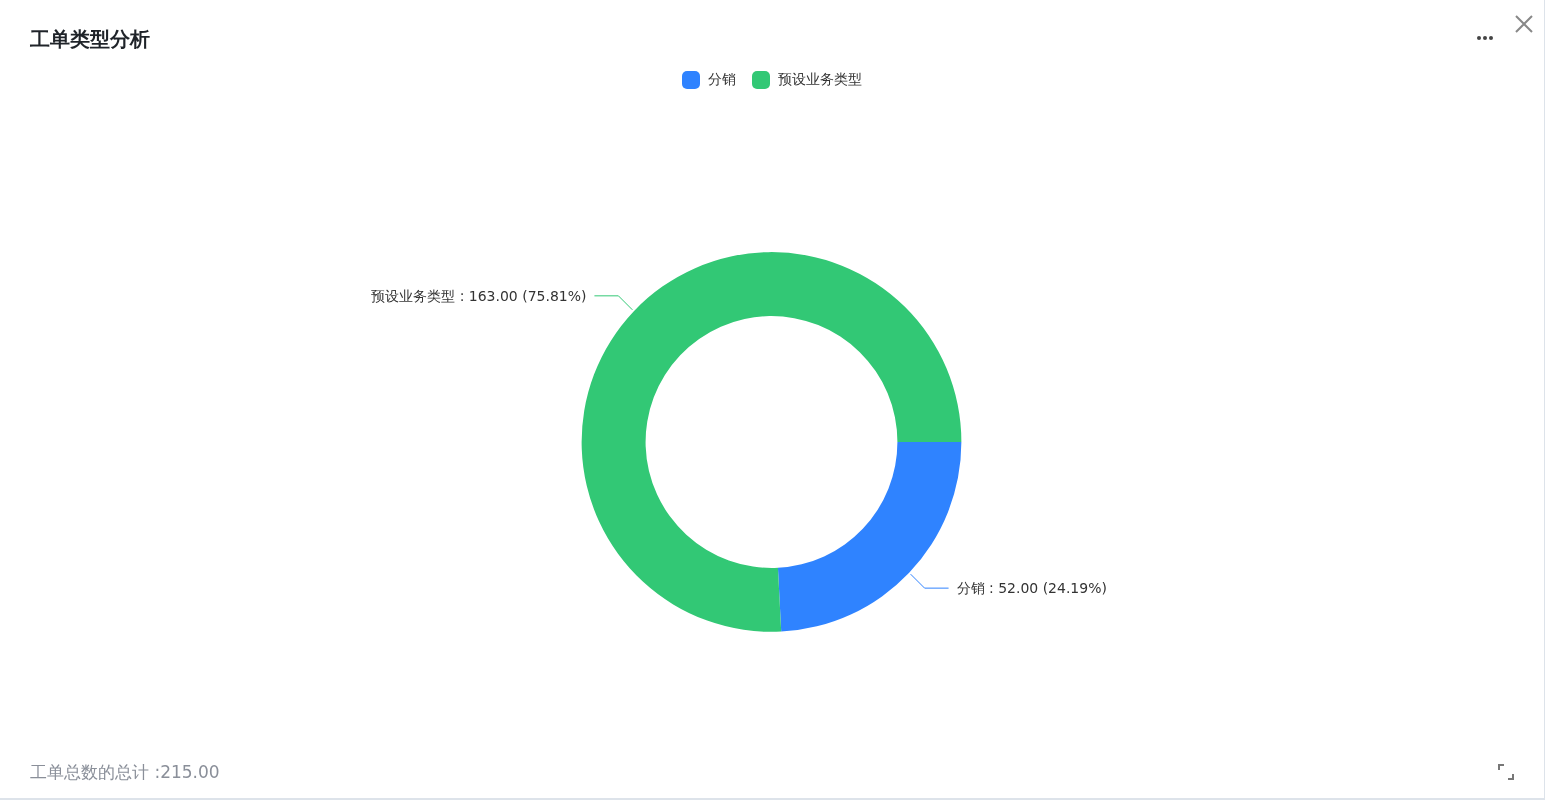 The image size is (1546, 802). I want to click on close-icon, so click(1524, 24).